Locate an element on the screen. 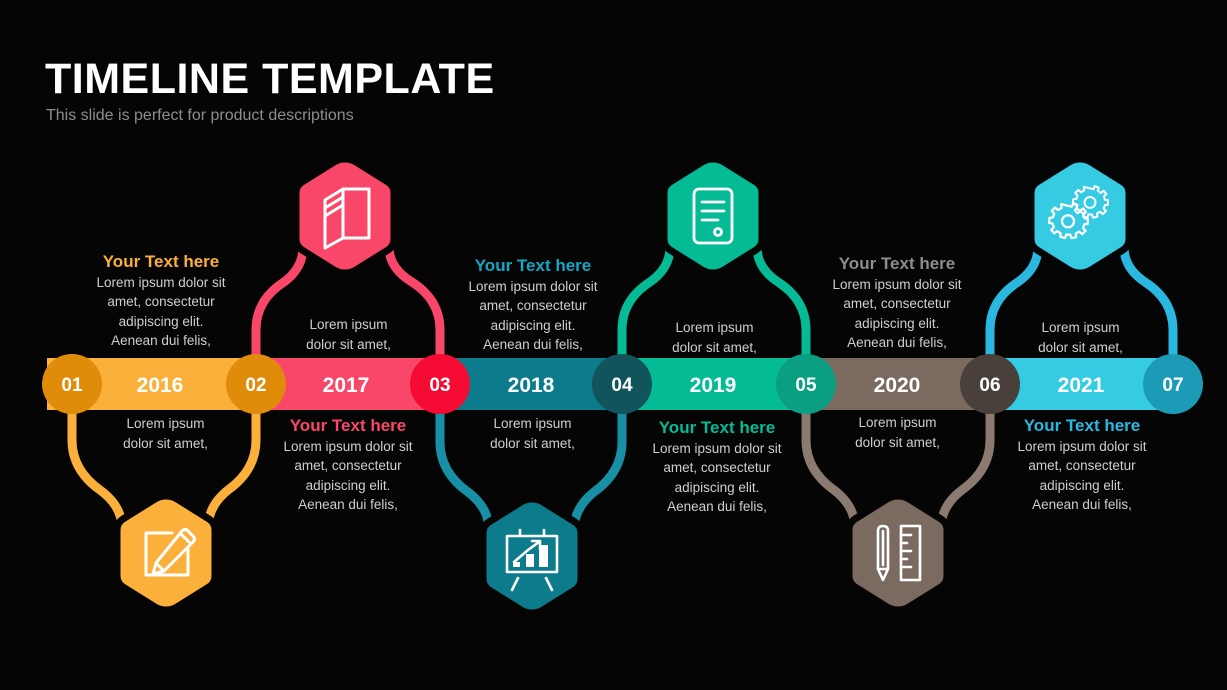 The image size is (1227, 690). bar-year-2021: 2021 is located at coordinates (1081, 385).